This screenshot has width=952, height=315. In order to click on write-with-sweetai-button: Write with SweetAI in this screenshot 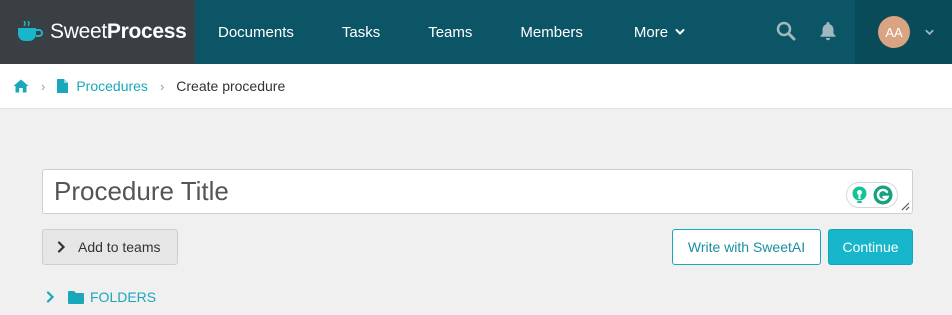, I will do `click(746, 247)`.